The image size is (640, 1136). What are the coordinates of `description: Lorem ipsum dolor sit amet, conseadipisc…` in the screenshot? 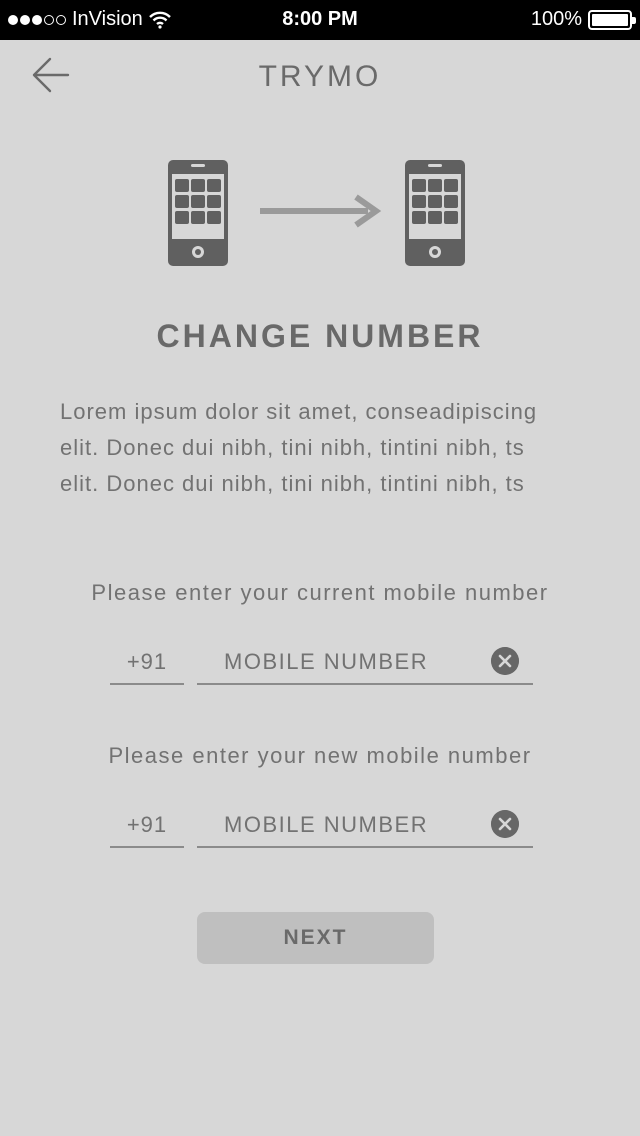 It's located at (322, 448).